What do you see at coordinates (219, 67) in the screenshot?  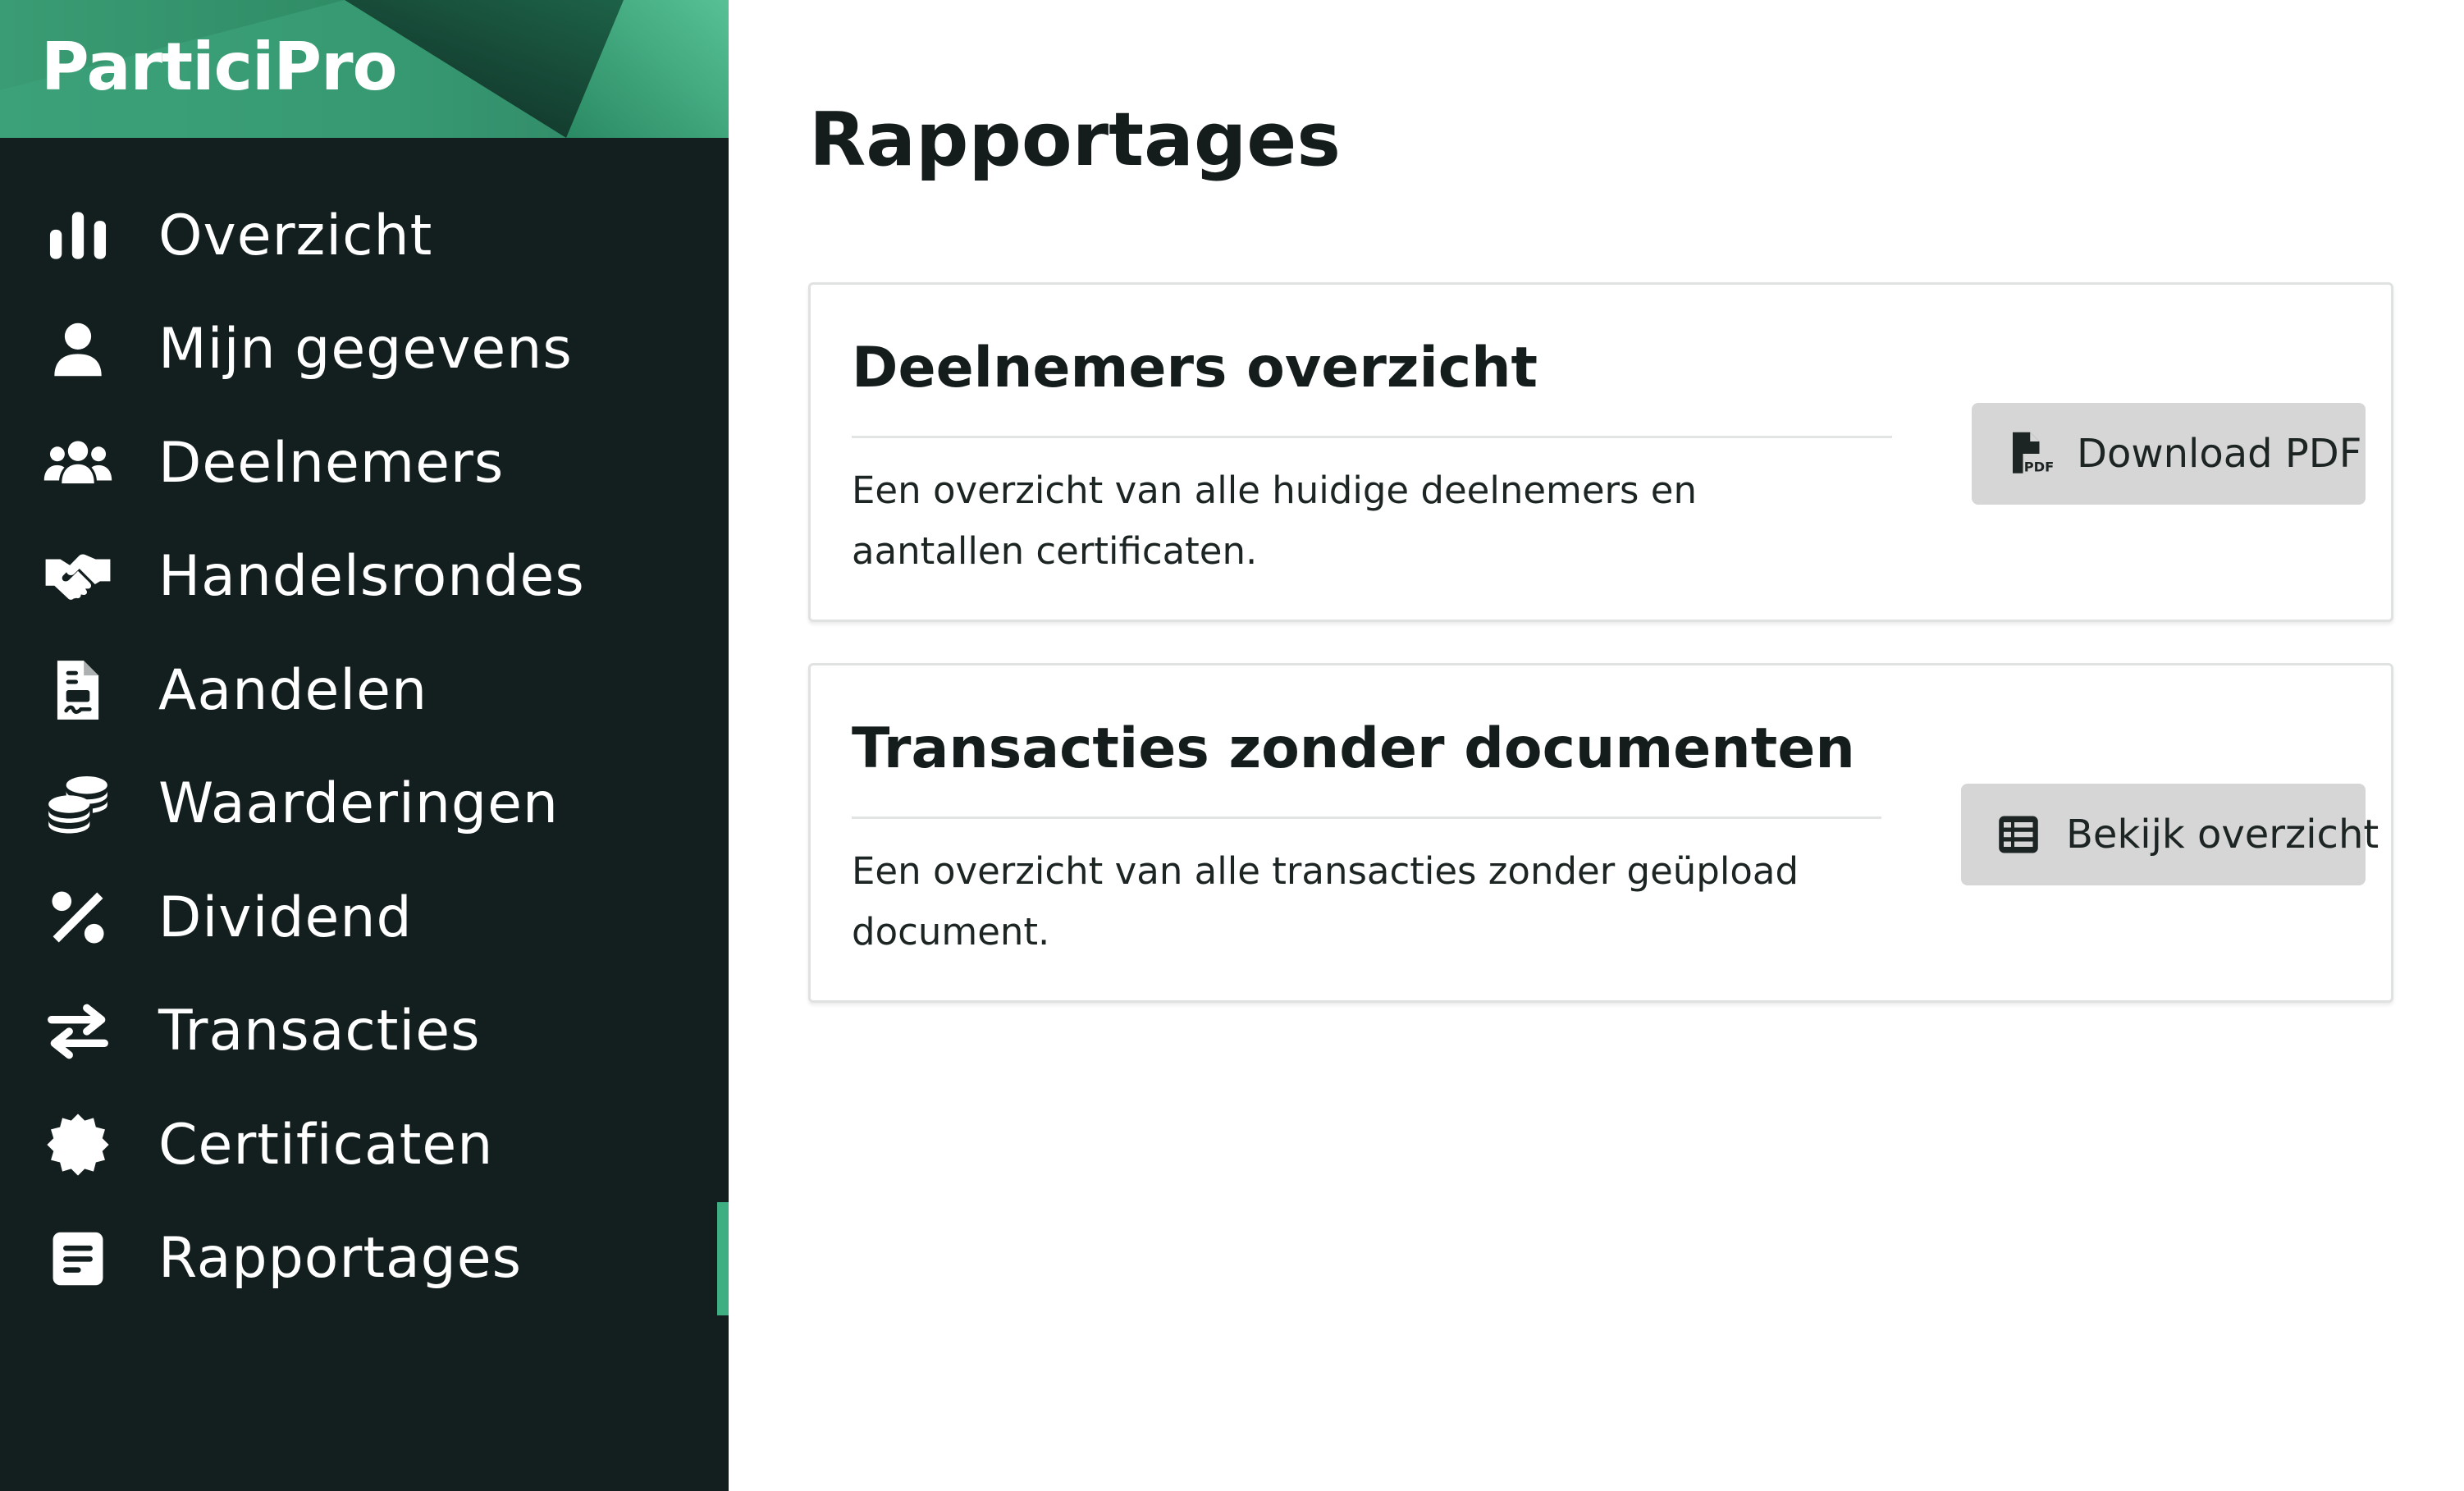 I see `brand-logo-text: ParticiPro` at bounding box center [219, 67].